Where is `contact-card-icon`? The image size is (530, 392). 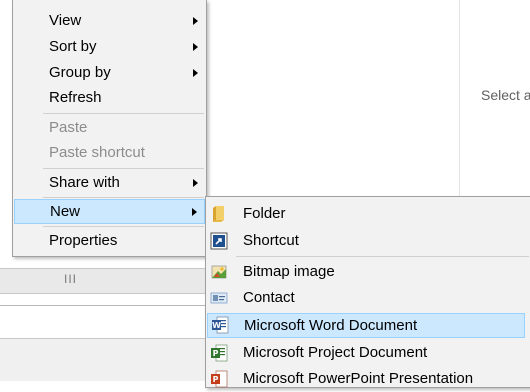 contact-card-icon is located at coordinates (219, 298).